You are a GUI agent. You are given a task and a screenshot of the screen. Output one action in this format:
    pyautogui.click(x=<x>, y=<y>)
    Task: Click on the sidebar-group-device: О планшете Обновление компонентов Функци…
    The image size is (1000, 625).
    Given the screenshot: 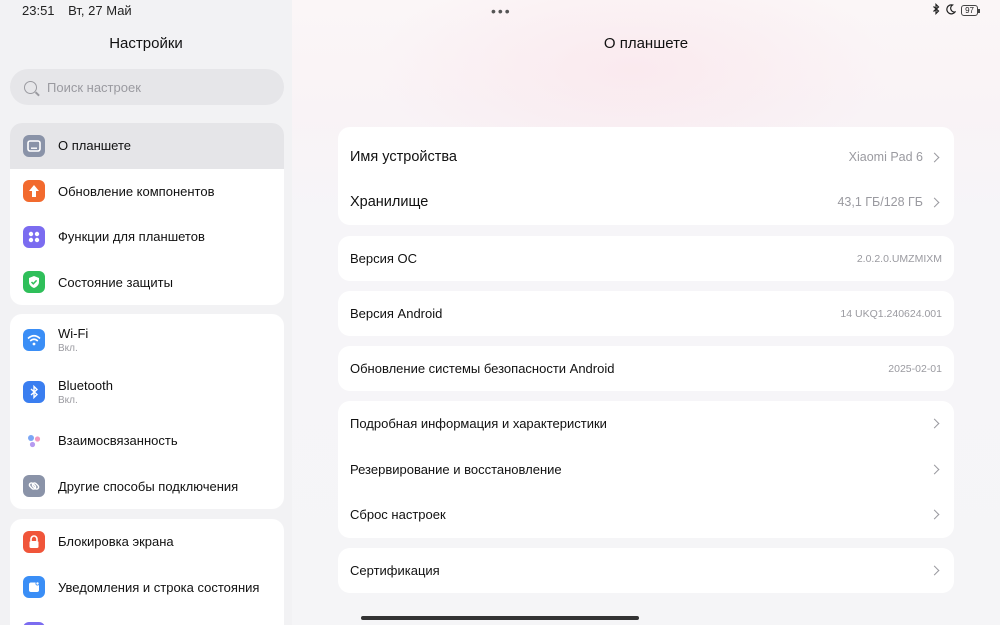 What is the action you would take?
    pyautogui.click(x=147, y=214)
    